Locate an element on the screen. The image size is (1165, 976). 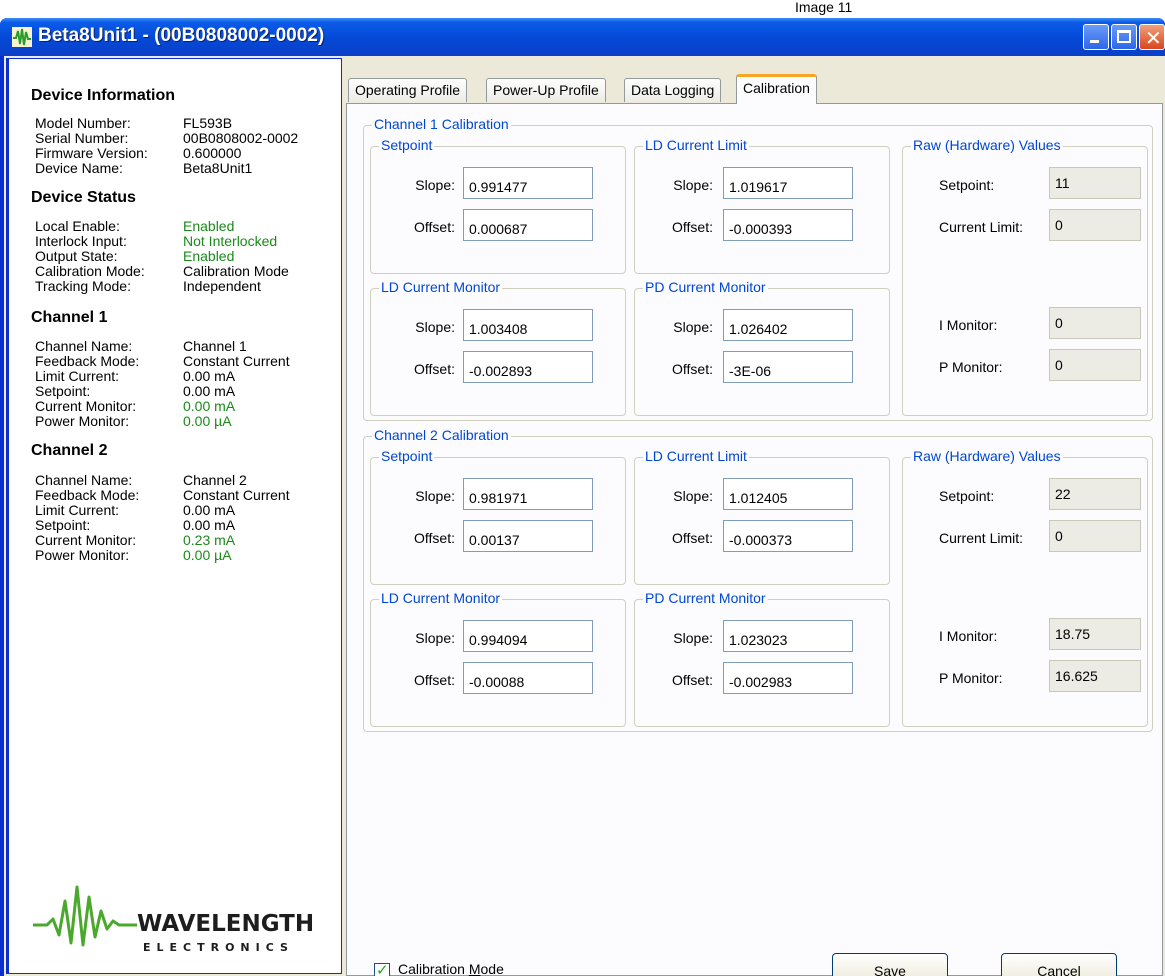
checkmark-icon: ✓ is located at coordinates (382, 969).